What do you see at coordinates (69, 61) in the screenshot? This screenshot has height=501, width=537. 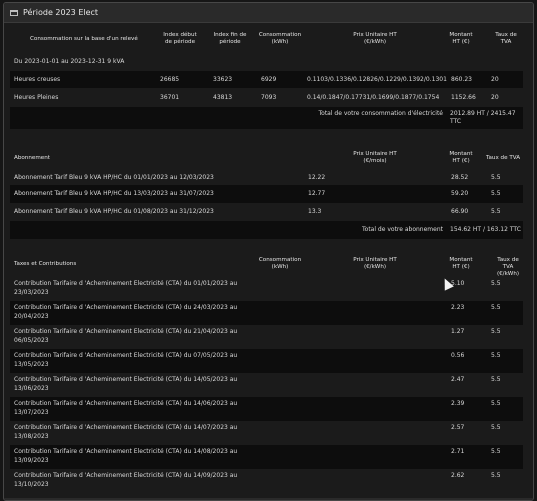 I see `consumption-period: Du 2023-01-01 au 2023-12-31 9 kVA` at bounding box center [69, 61].